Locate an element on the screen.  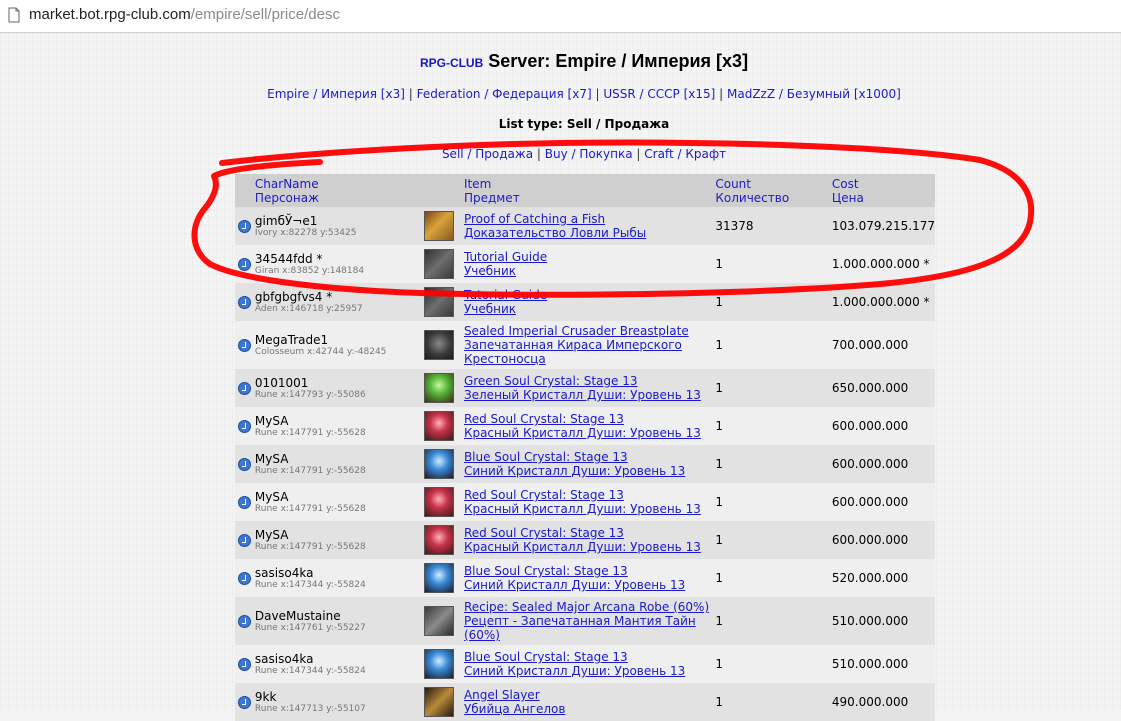
item-link-ru: Убийца Ангелов is located at coordinates (589, 709).